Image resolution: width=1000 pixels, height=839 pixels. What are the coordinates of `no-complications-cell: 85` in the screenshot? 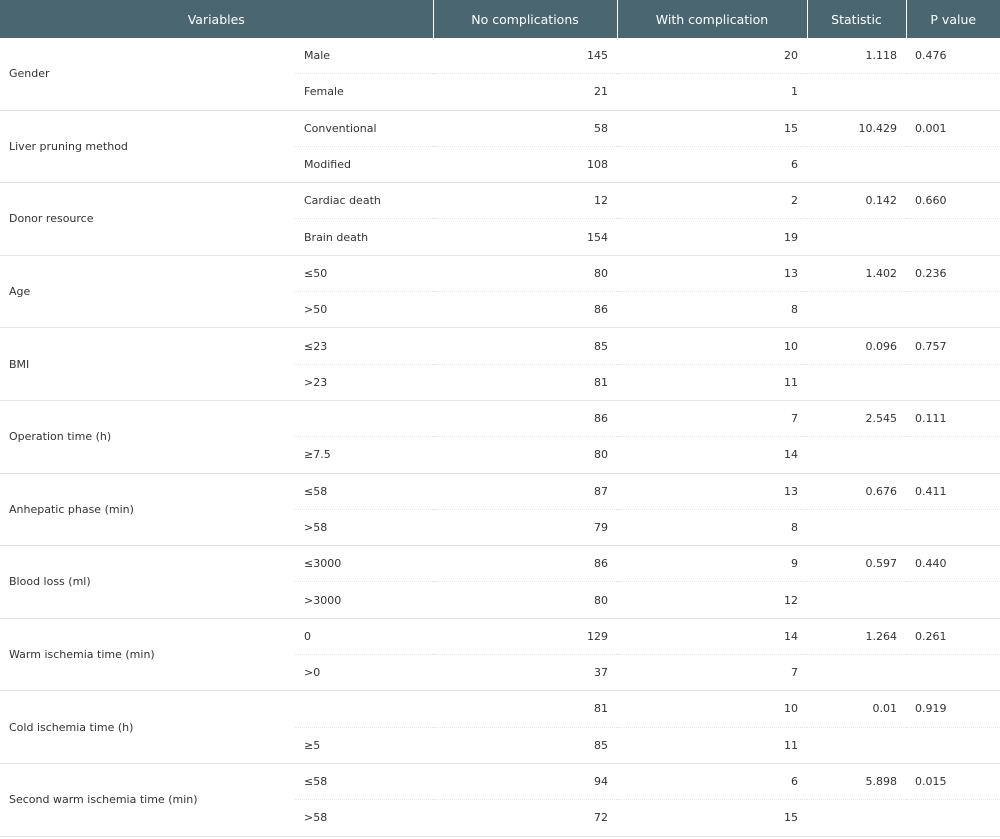 It's located at (525, 346).